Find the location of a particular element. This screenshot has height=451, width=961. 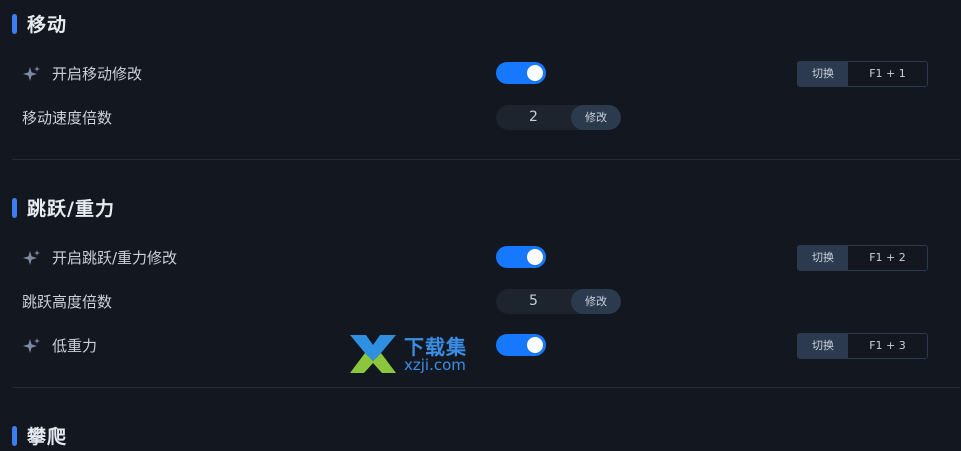

move-speed-value: 2 is located at coordinates (533, 117).